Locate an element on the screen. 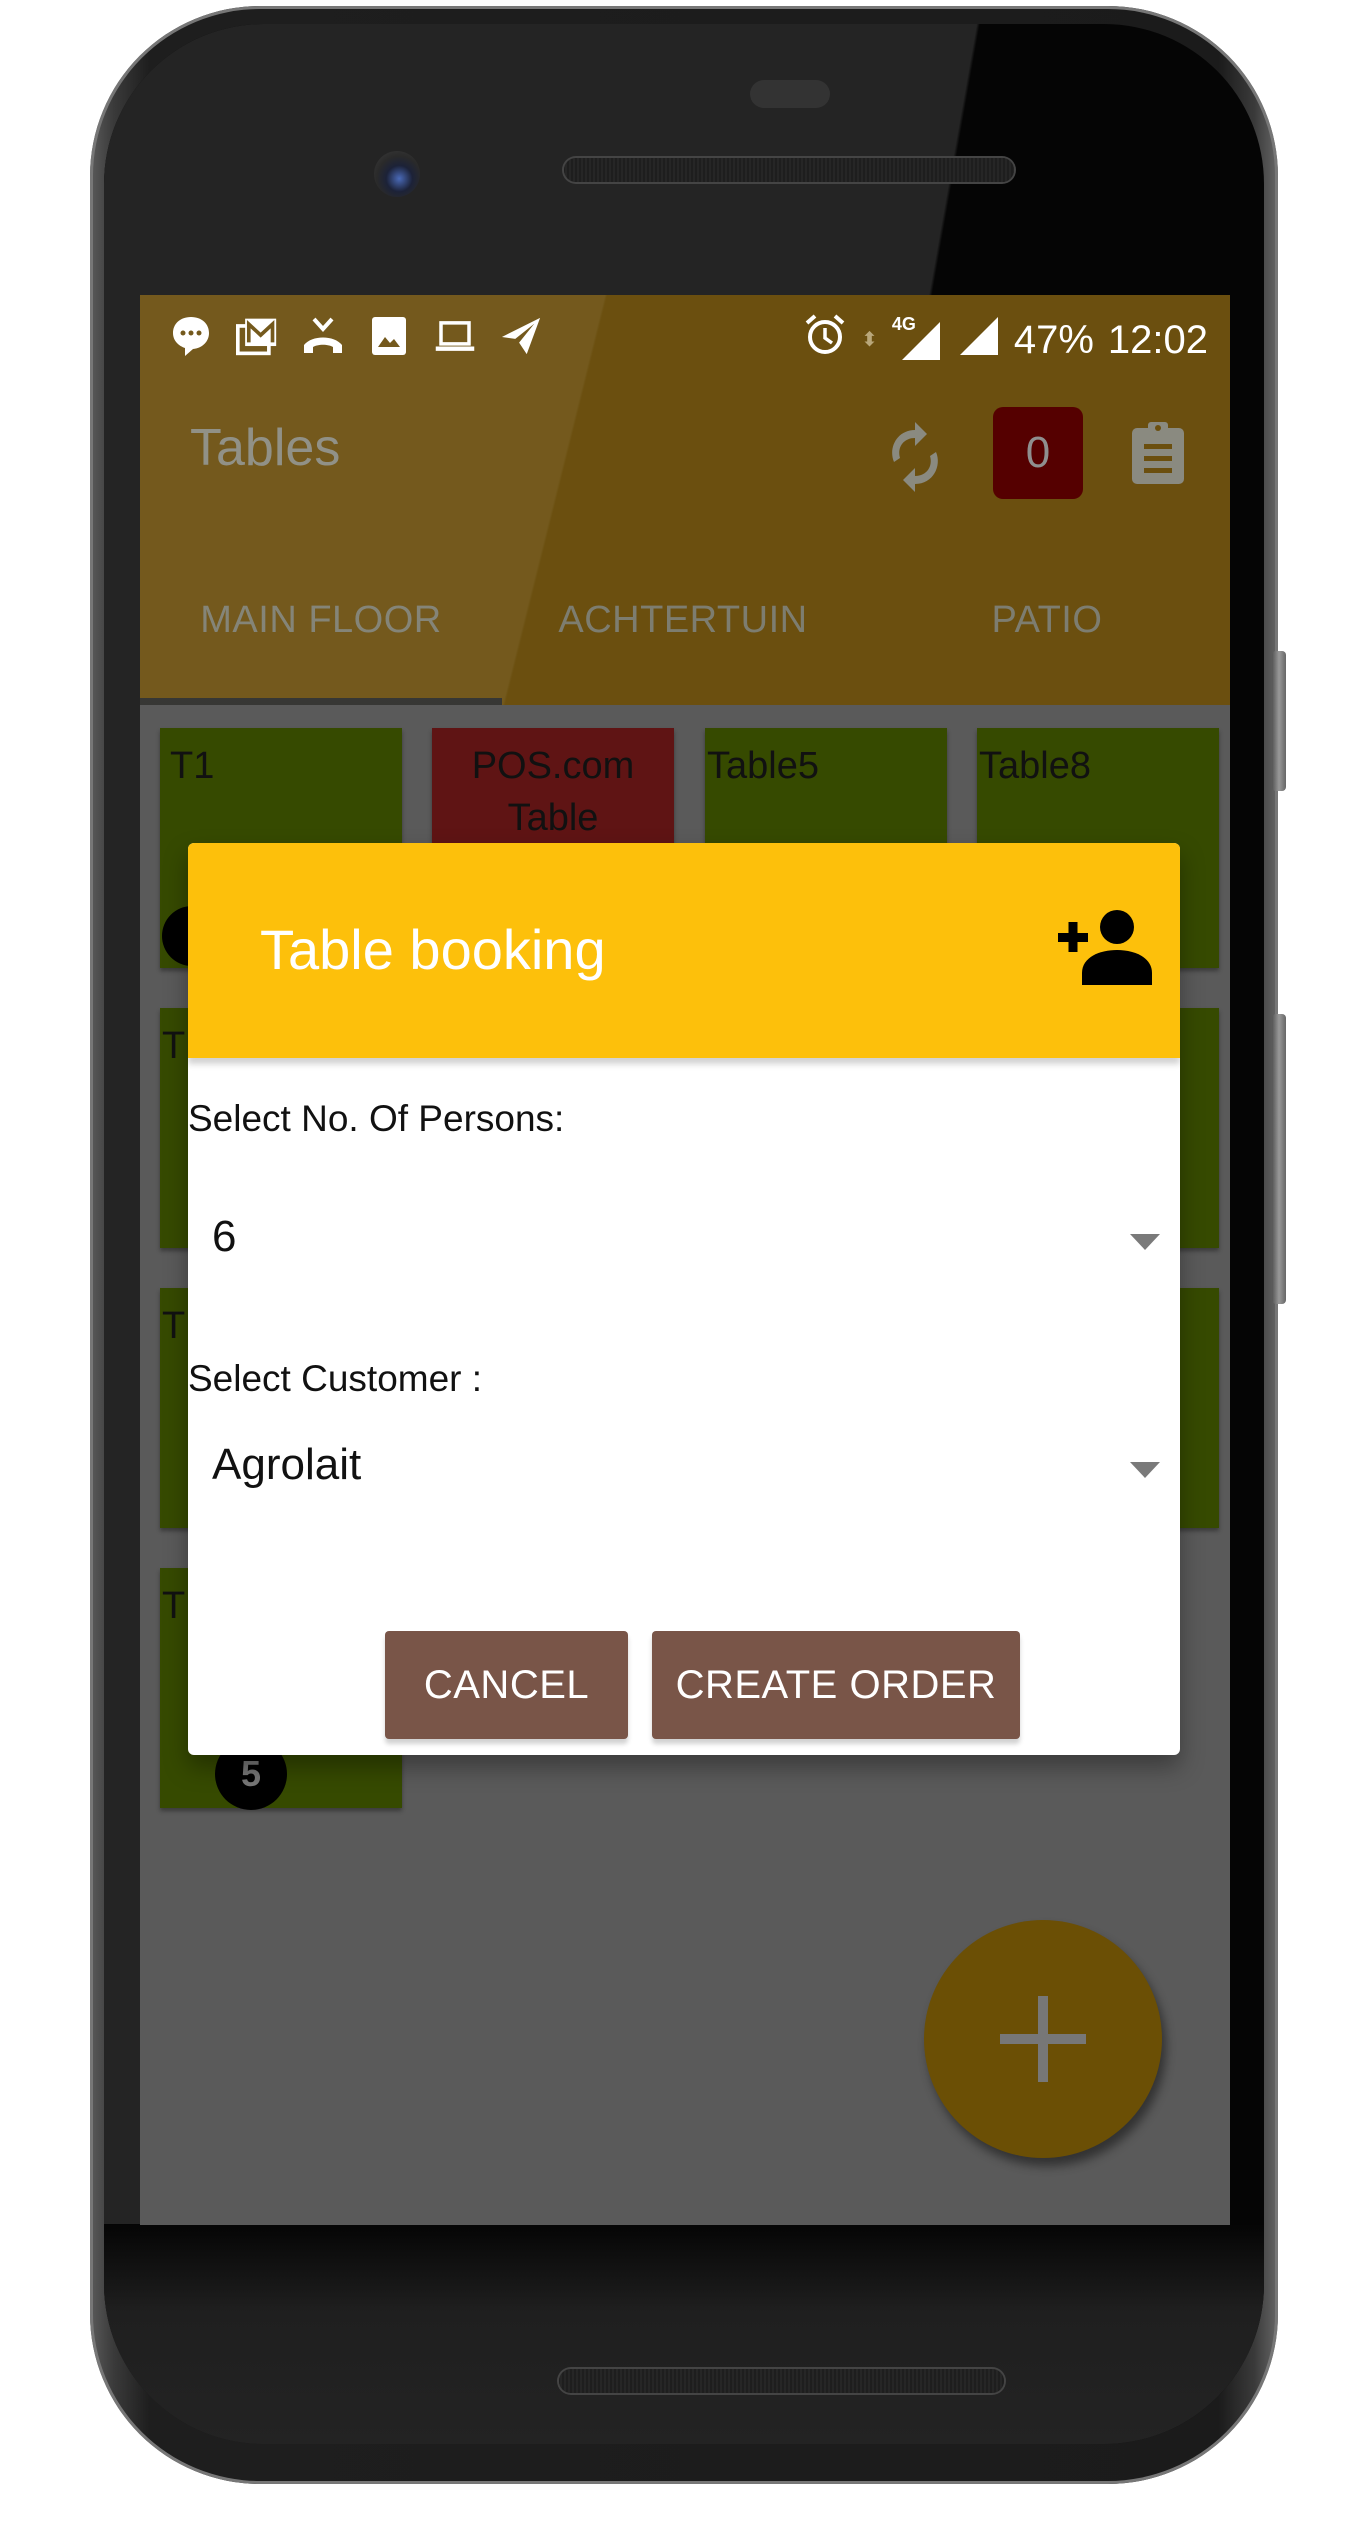 Image resolution: width=1370 pixels, height=2534 pixels. create-order-button: CREATE ORDER is located at coordinates (836, 1685).